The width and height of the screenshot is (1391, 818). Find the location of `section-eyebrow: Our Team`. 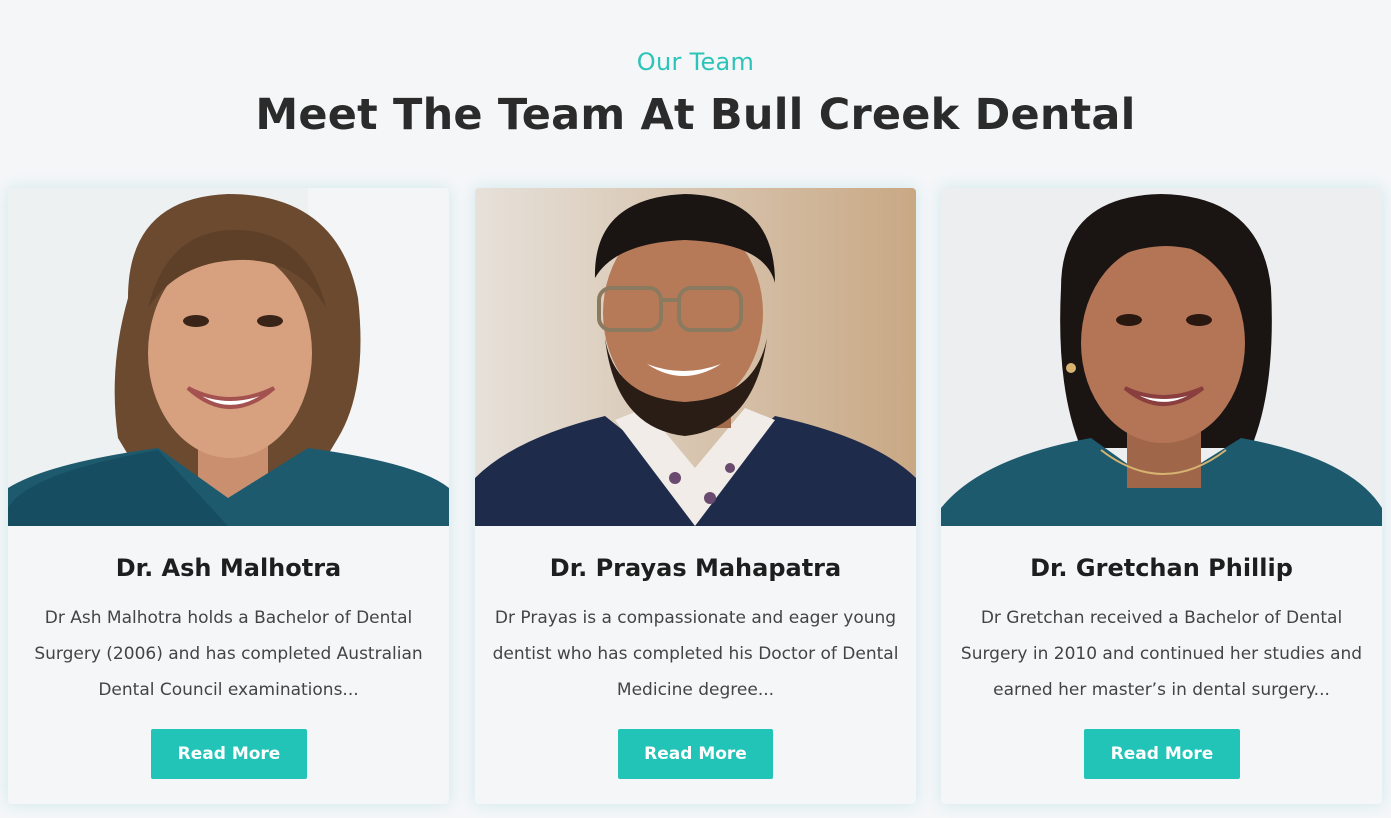

section-eyebrow: Our Team is located at coordinates (695, 62).